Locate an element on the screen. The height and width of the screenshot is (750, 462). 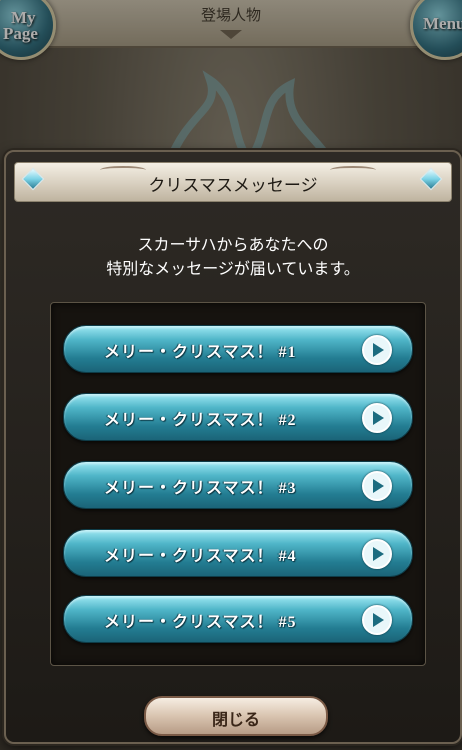
close-button: 閉じる is located at coordinates (236, 716).